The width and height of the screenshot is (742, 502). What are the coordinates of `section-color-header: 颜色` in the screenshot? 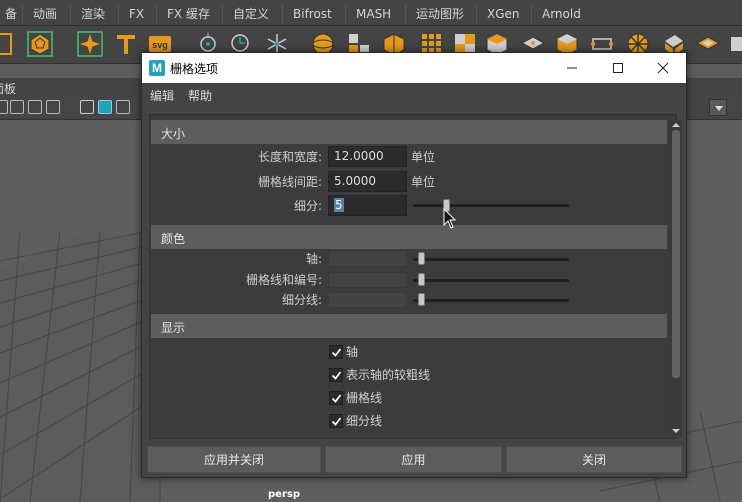 It's located at (409, 237).